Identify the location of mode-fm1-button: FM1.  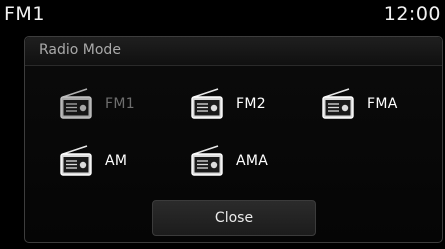
(97, 104).